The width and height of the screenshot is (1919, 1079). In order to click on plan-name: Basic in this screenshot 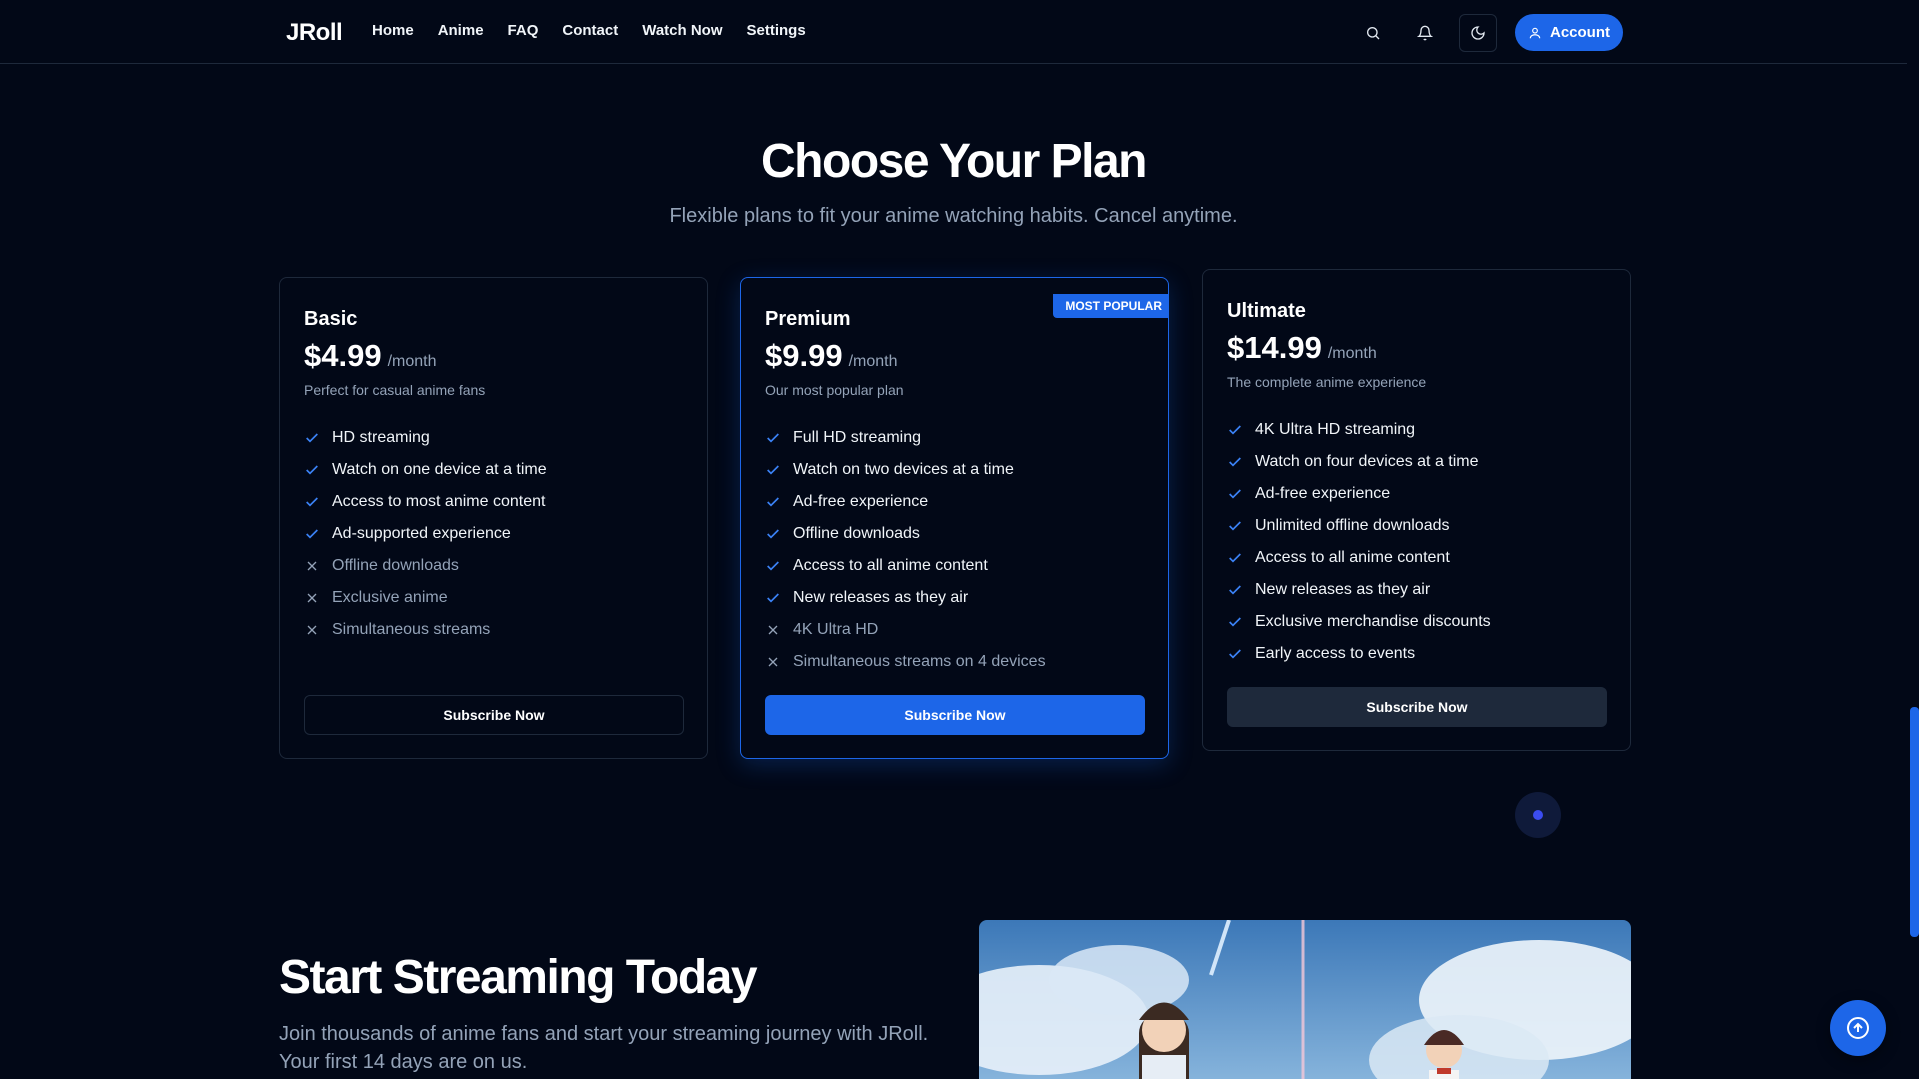, I will do `click(331, 319)`.